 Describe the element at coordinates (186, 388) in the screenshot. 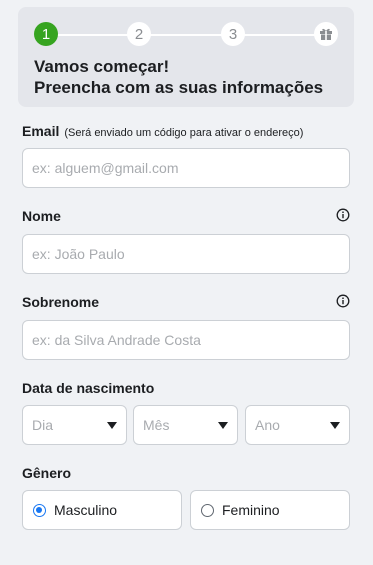

I see `birthdate-label-row: Data de nascimento` at that location.